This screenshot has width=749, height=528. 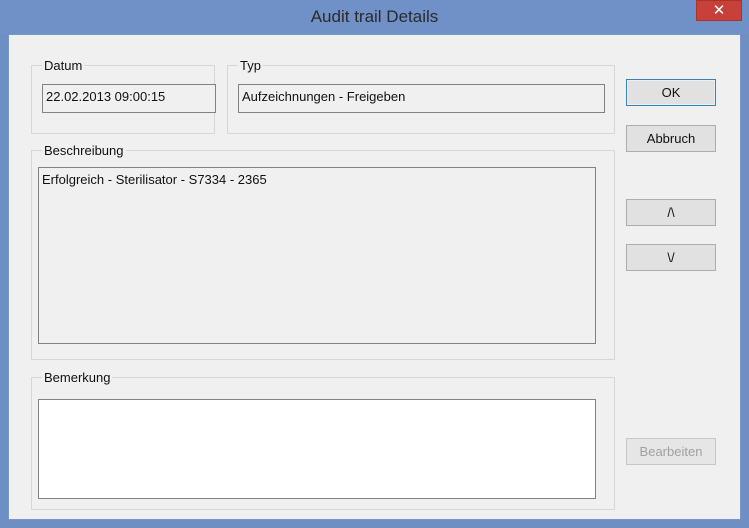 I want to click on datum-field: 22.02.2013 09:00:15, so click(x=129, y=98).